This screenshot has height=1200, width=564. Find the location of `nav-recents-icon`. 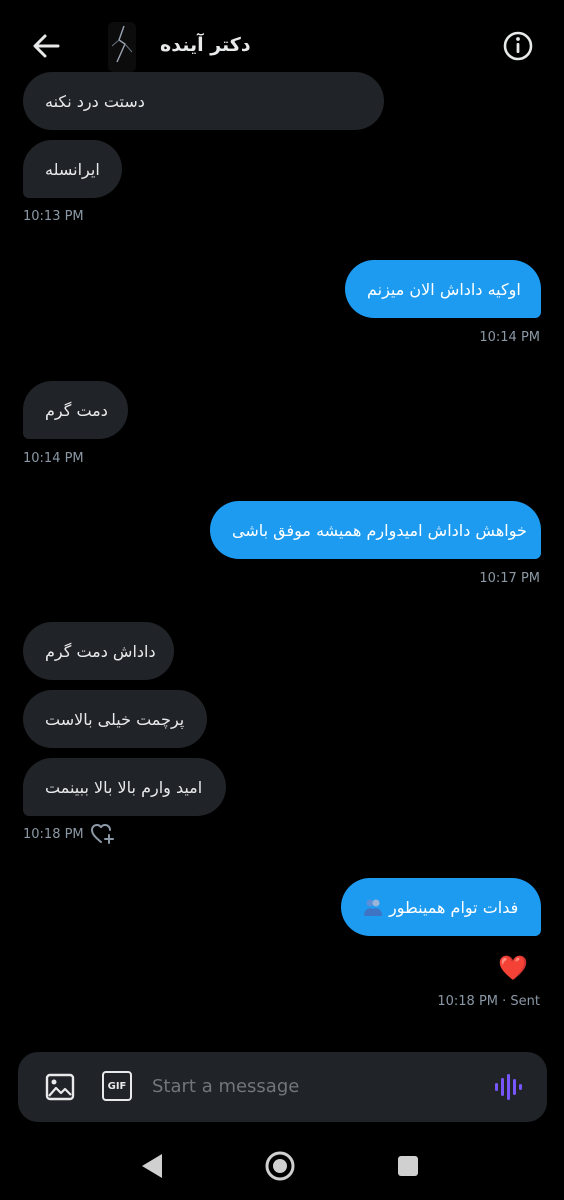

nav-recents-icon is located at coordinates (408, 1166).